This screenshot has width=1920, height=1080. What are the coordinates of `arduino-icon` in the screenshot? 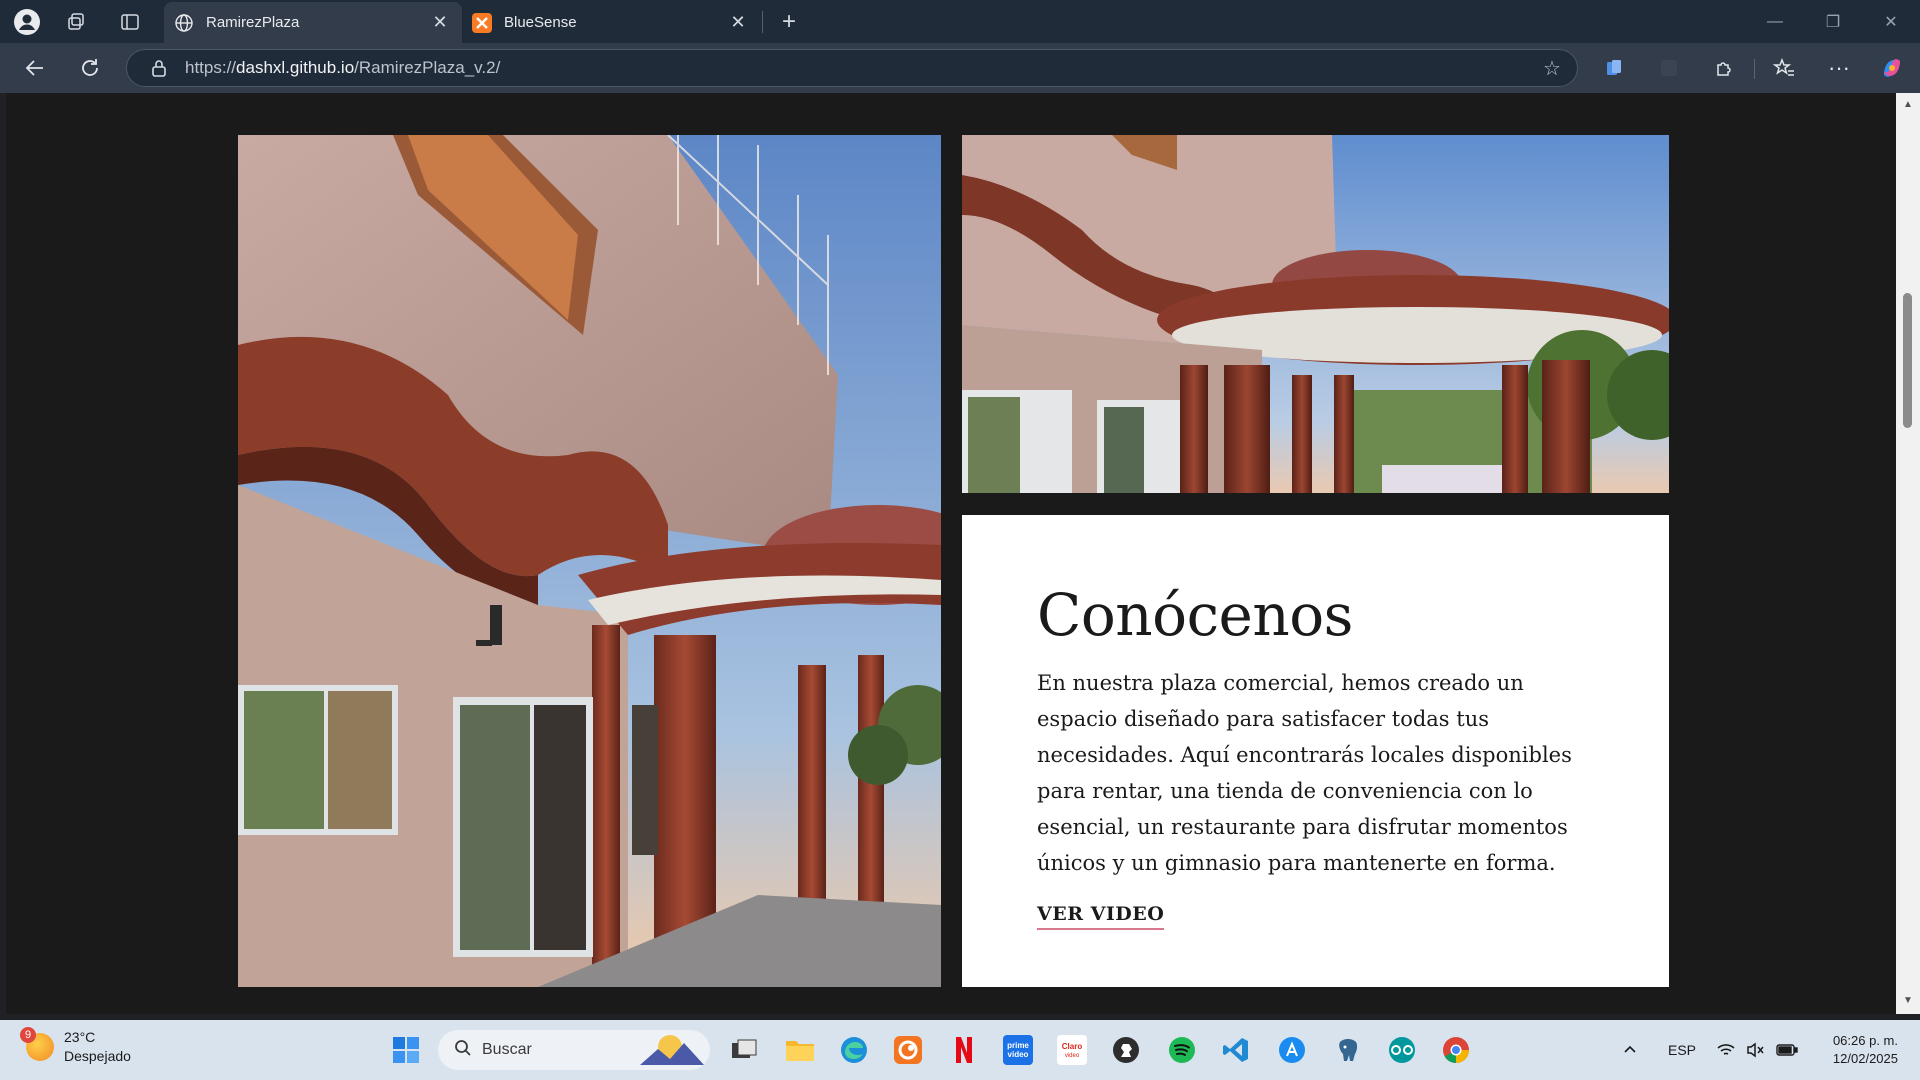 It's located at (1402, 1050).